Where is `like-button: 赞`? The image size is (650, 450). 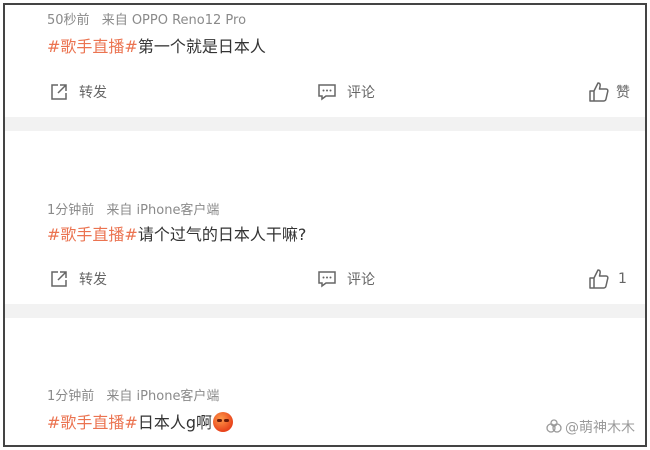
like-button: 赞 is located at coordinates (609, 92).